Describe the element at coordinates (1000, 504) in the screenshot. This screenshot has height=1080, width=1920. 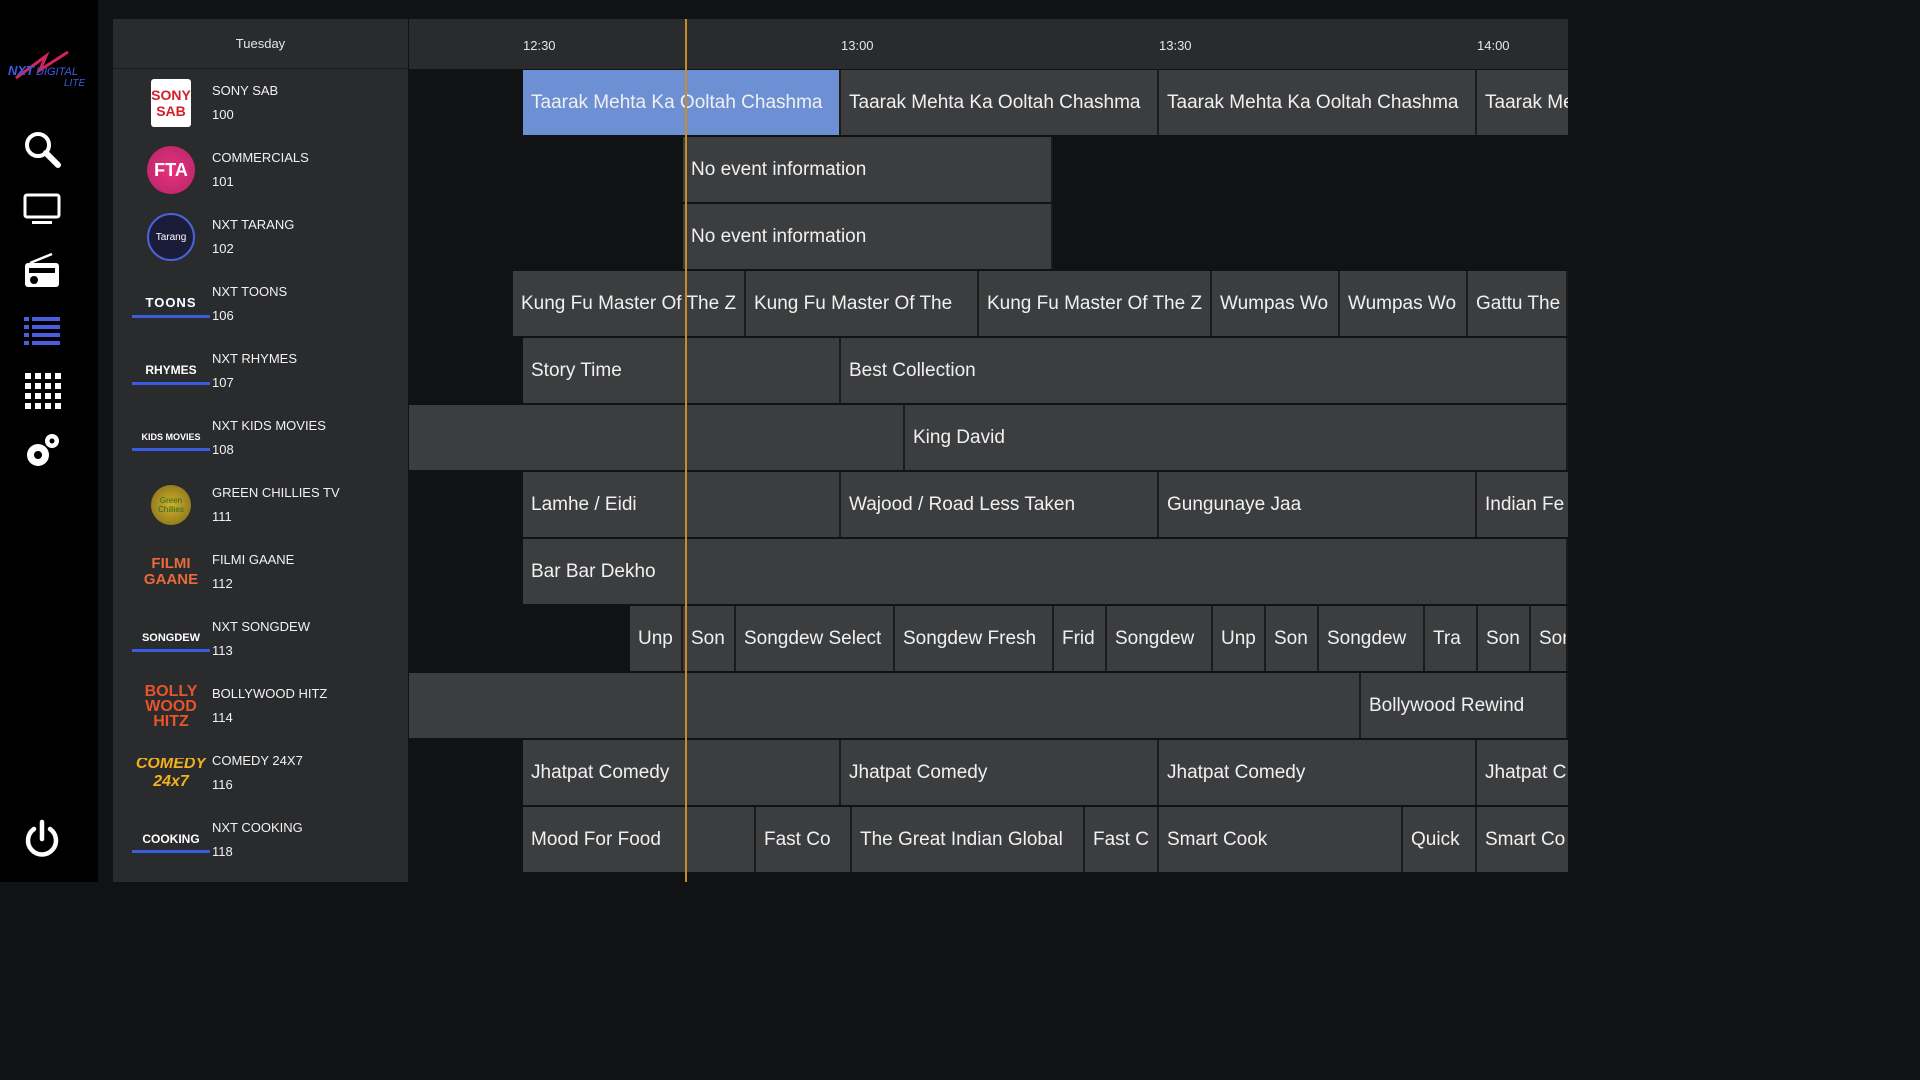
I see `program-cell: Wajood / Road Less Taken` at that location.